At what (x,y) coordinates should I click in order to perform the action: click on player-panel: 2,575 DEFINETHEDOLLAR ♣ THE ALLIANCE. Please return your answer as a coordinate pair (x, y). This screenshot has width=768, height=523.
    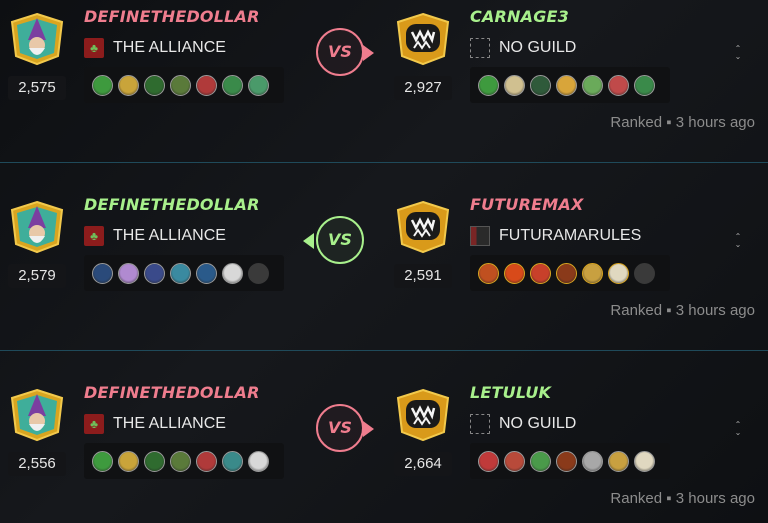
    Looking at the image, I should click on (150, 81).